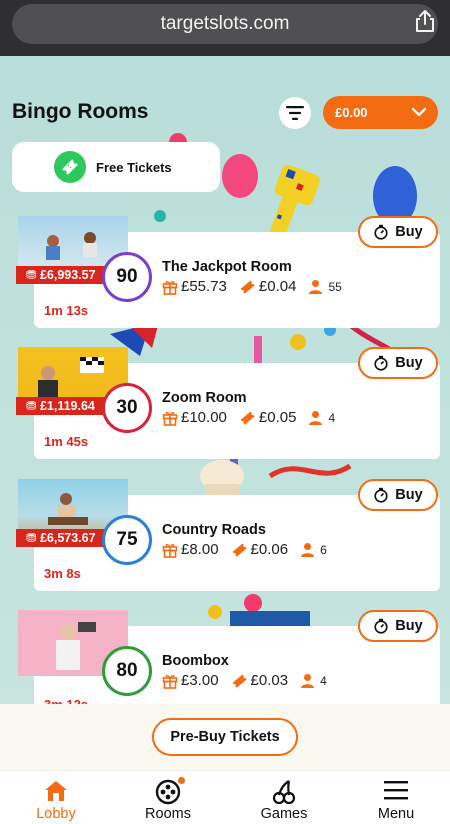  Describe the element at coordinates (277, 417) in the screenshot. I see `ticket-price-value: £0.05` at that location.